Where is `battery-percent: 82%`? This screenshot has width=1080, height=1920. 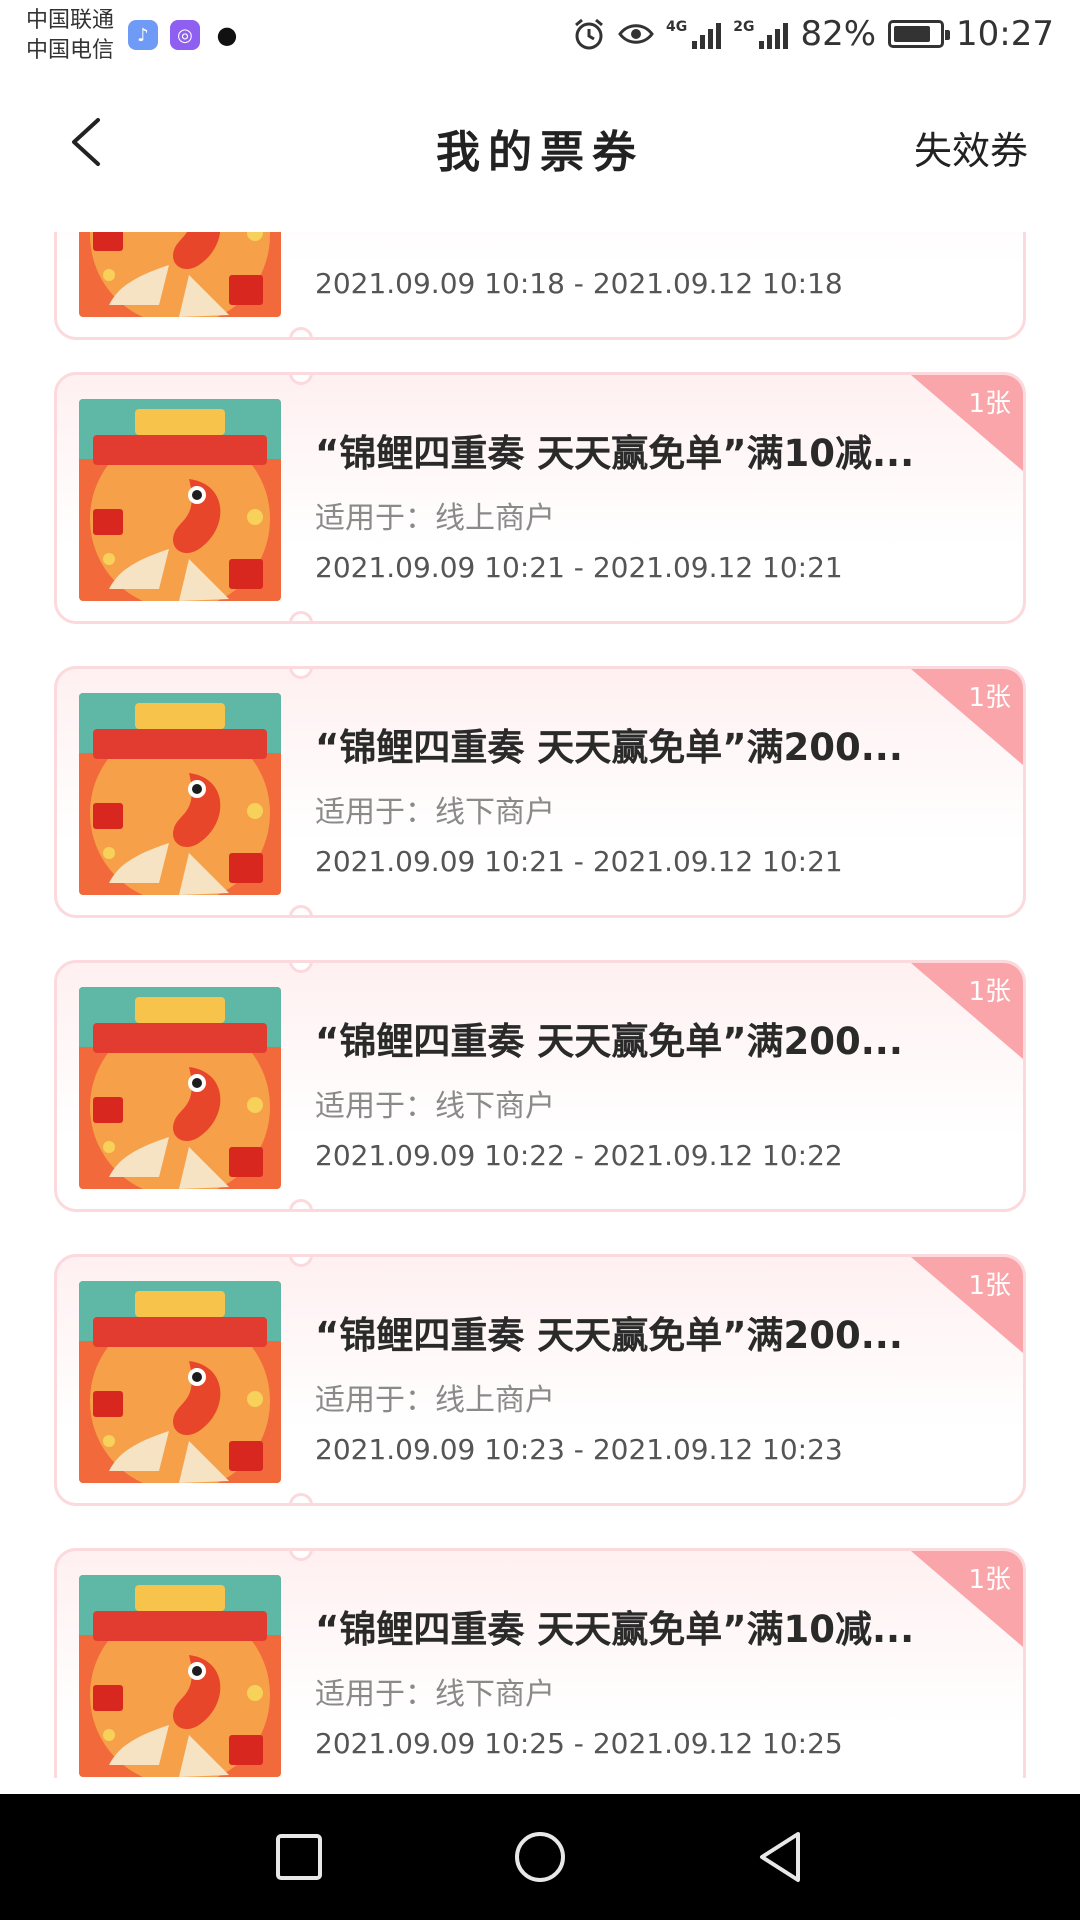
battery-percent: 82% is located at coordinates (838, 34).